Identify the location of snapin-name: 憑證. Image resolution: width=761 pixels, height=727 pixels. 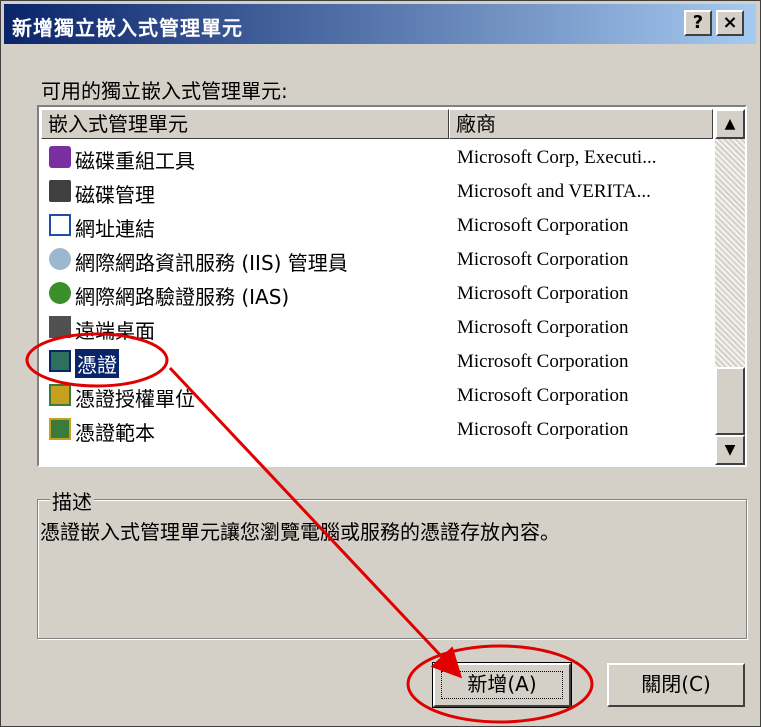
(97, 363).